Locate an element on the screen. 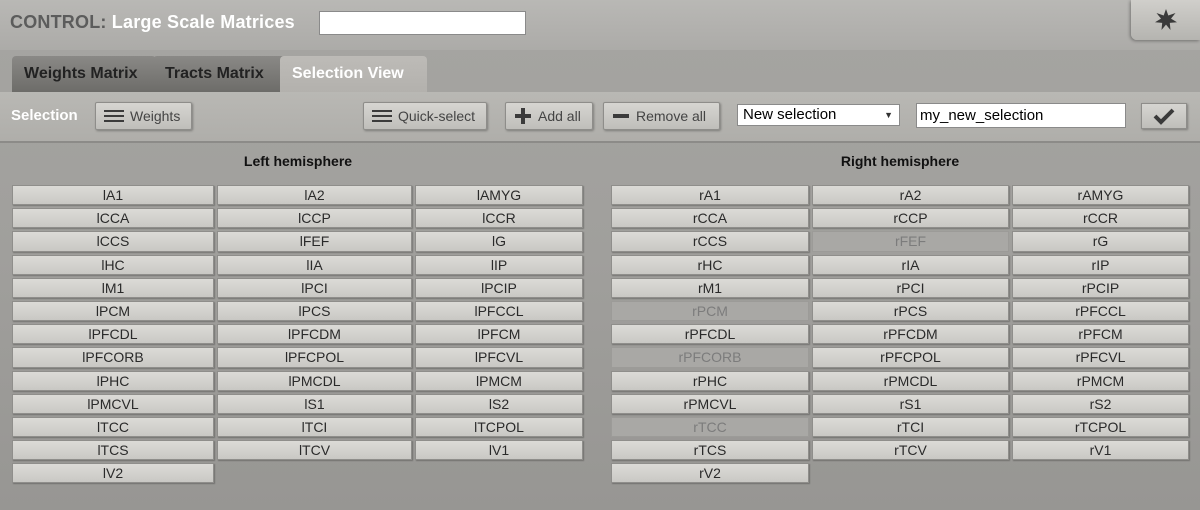 This screenshot has height=510, width=1200. plus-icon is located at coordinates (523, 116).